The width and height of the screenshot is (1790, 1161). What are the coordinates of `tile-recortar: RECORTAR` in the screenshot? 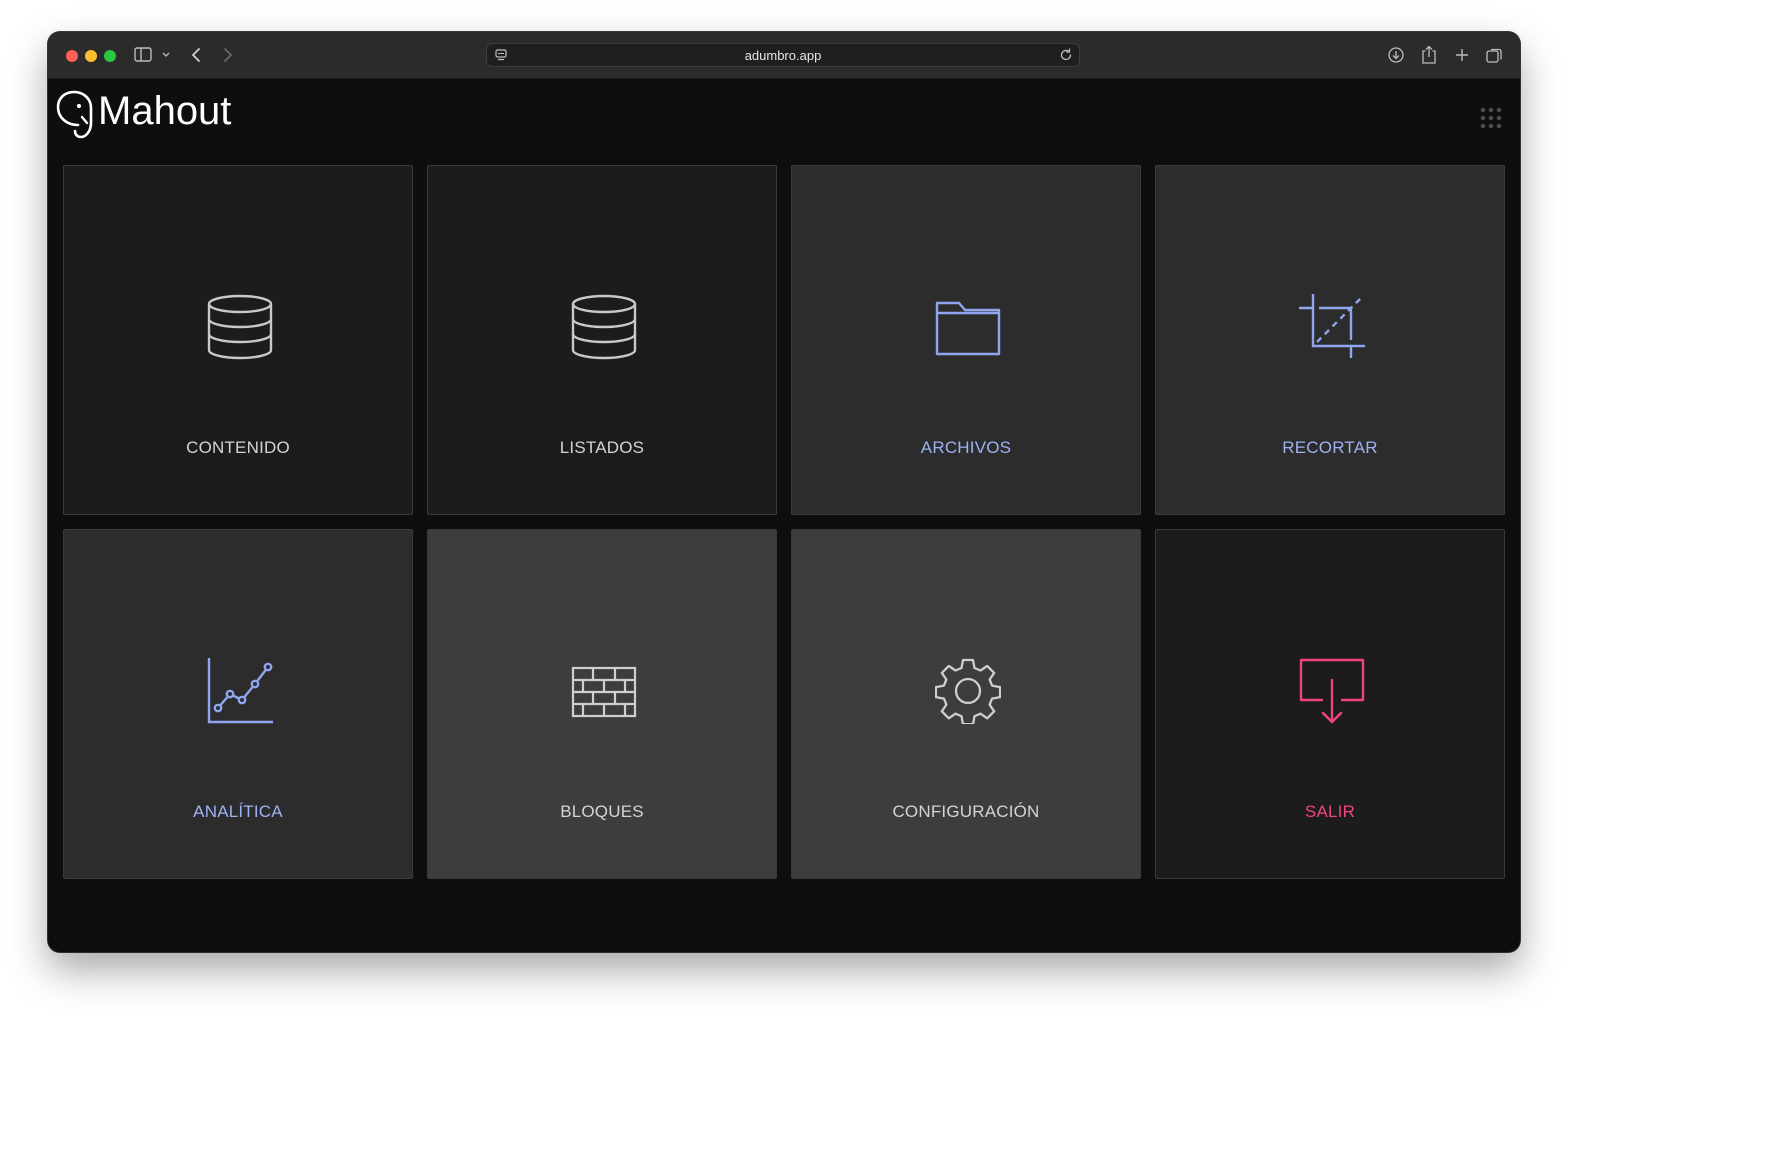 It's located at (1330, 340).